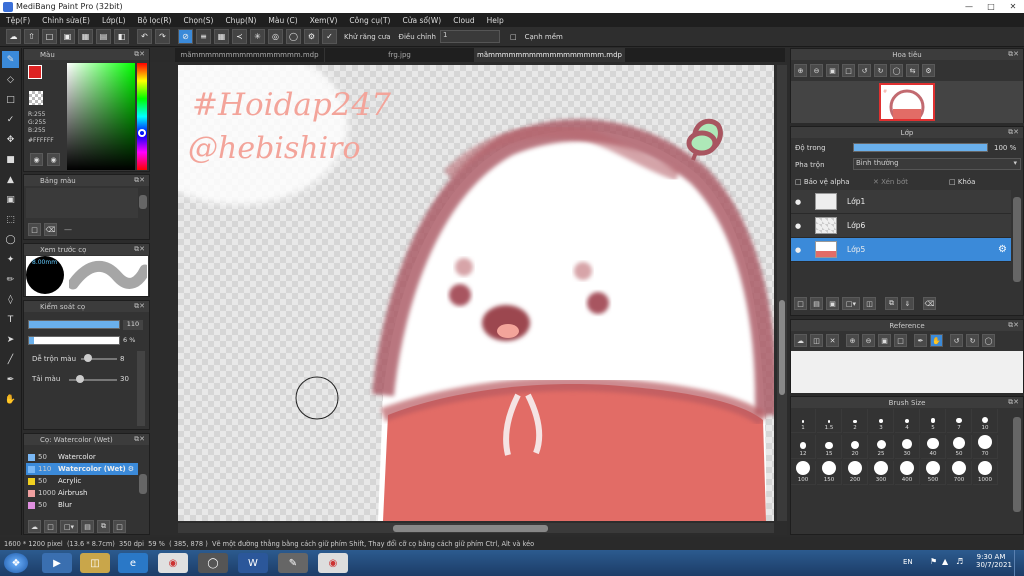 This screenshot has width=1024, height=576. I want to click on language-indicator: EN, so click(908, 562).